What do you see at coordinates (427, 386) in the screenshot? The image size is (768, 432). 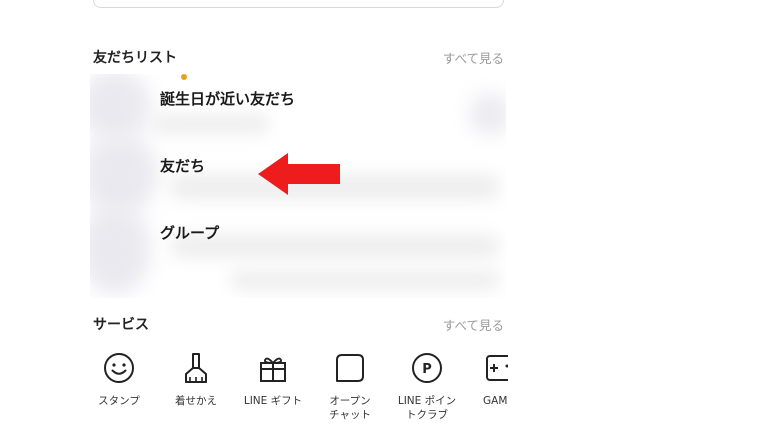 I see `service-line-points: P LINE ポイン トクラブ` at bounding box center [427, 386].